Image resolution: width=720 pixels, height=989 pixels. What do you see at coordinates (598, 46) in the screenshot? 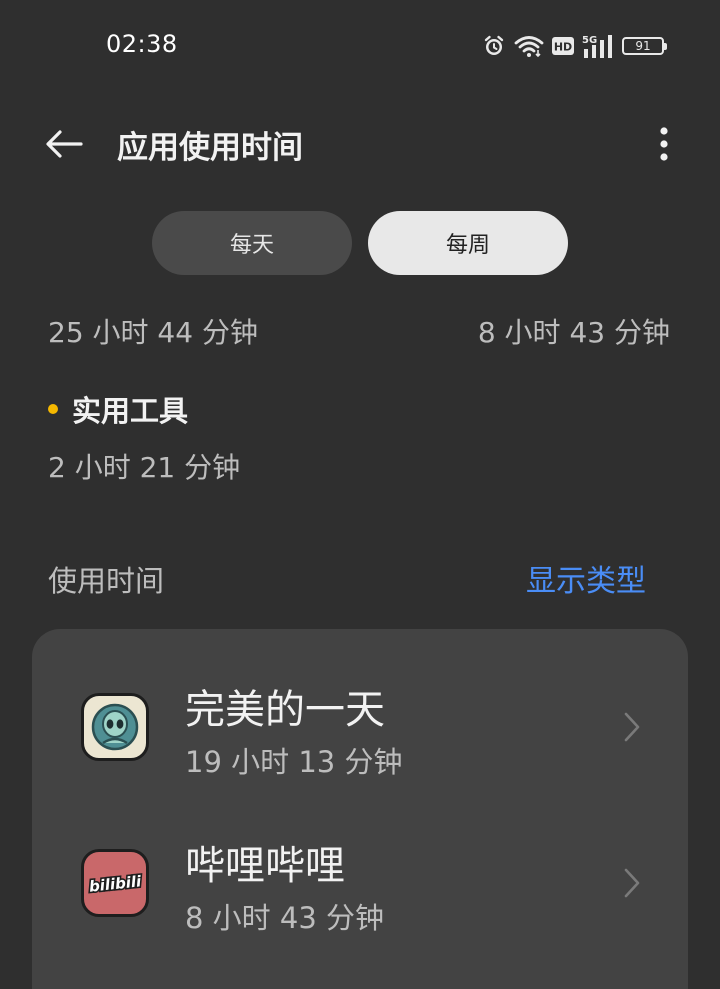
I see `5g-signal-icon: 5G` at bounding box center [598, 46].